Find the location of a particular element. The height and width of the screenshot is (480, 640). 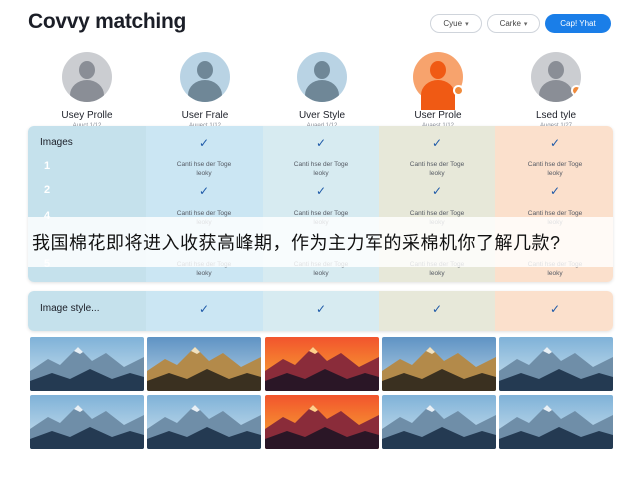

carke-dropdown: Carke ▾ is located at coordinates (513, 23).